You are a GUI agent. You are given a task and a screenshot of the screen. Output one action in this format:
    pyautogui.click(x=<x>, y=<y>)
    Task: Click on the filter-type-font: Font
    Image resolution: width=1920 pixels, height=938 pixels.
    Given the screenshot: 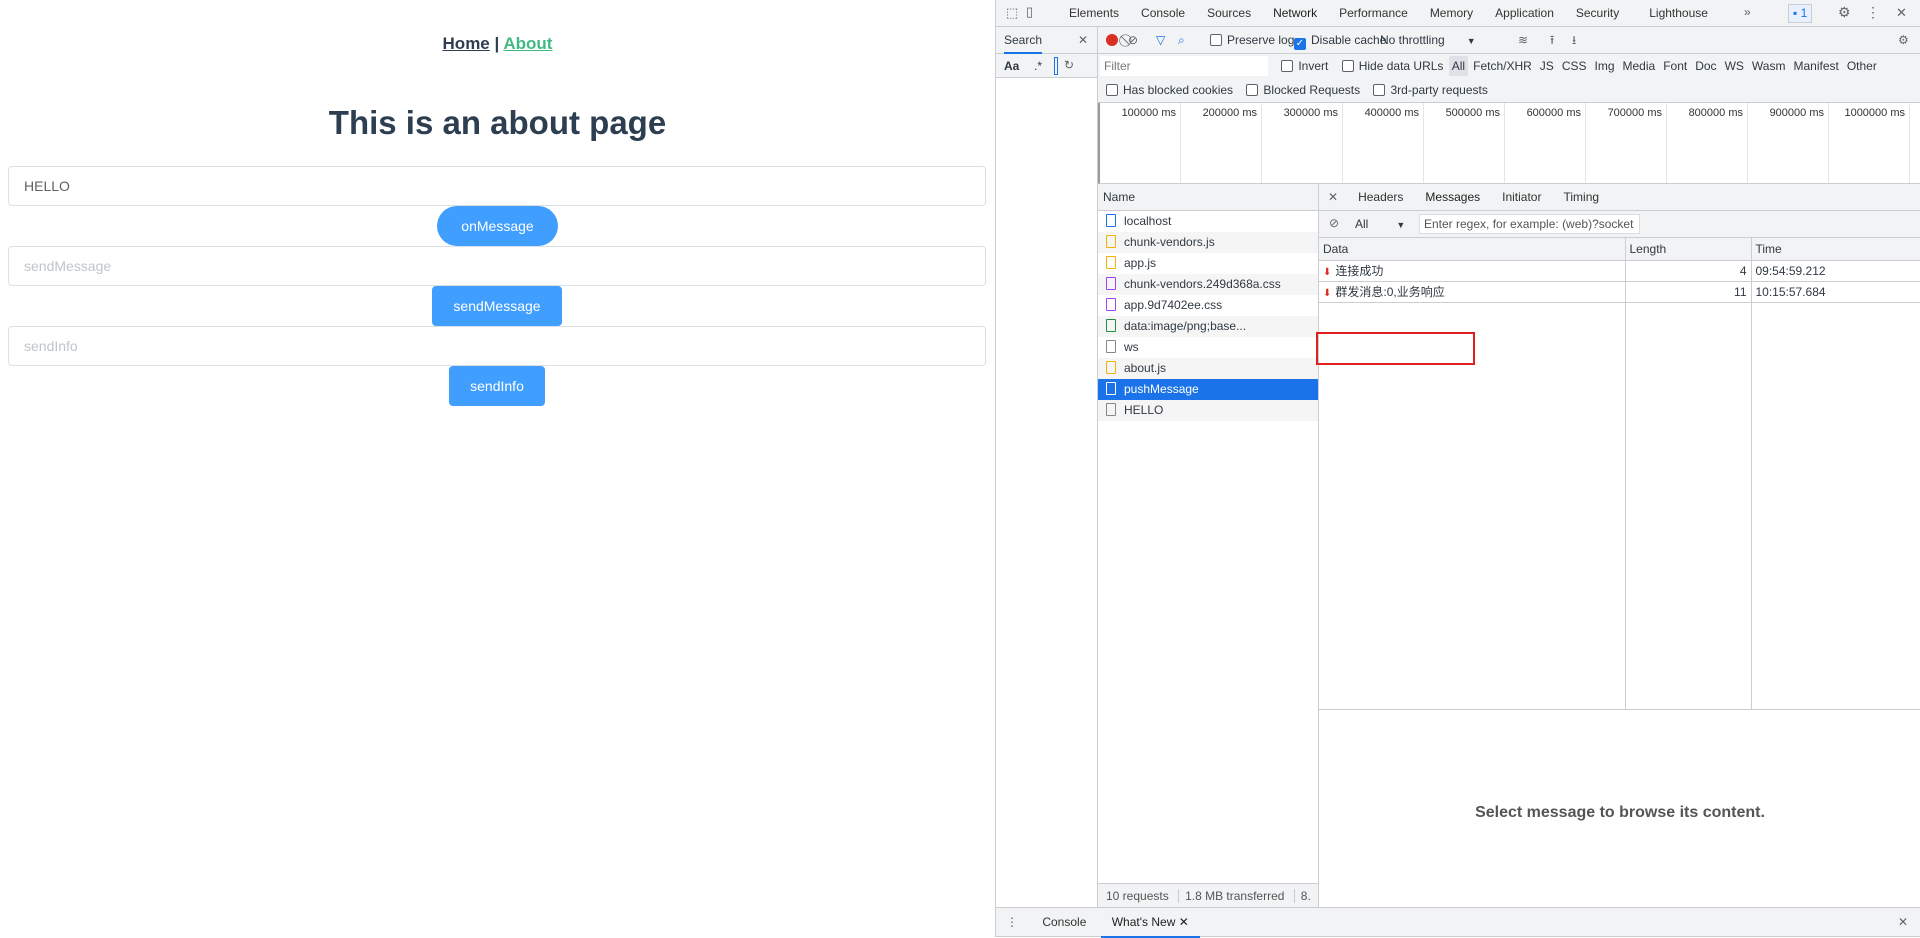 What is the action you would take?
    pyautogui.click(x=1675, y=66)
    